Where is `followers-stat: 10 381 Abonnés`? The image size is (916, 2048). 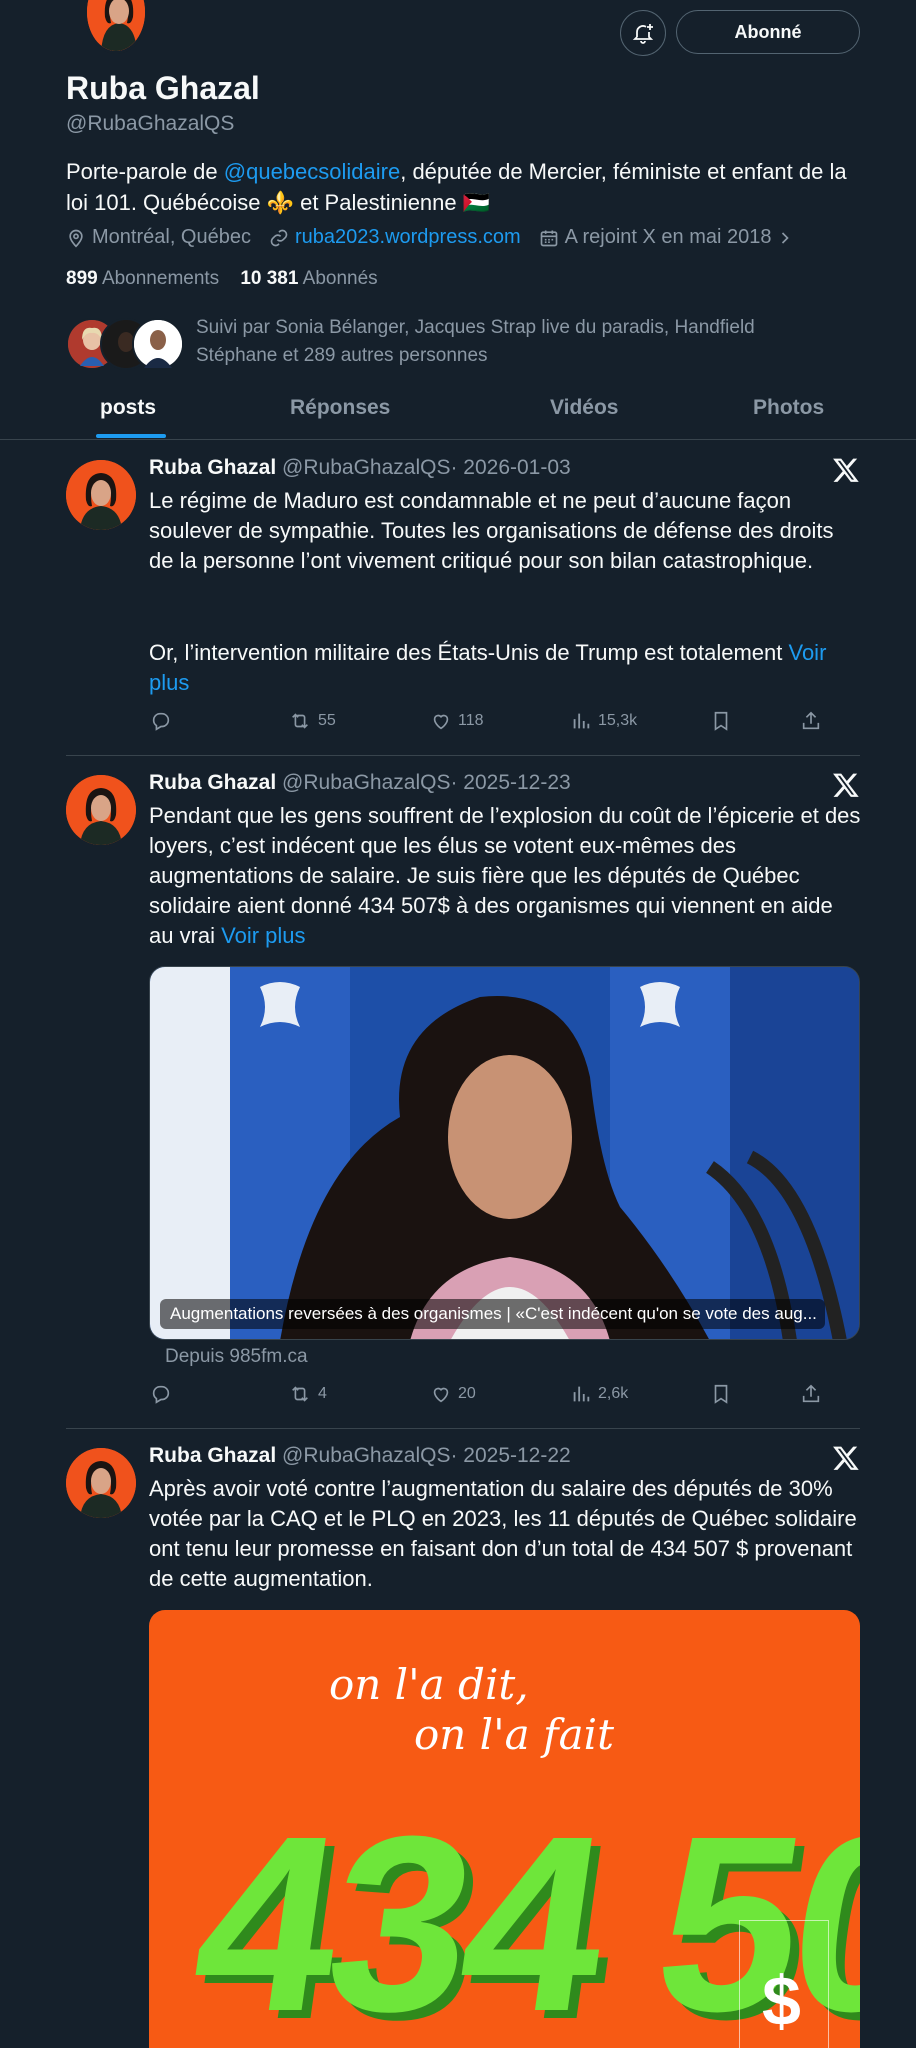 followers-stat: 10 381 Abonnés is located at coordinates (308, 278).